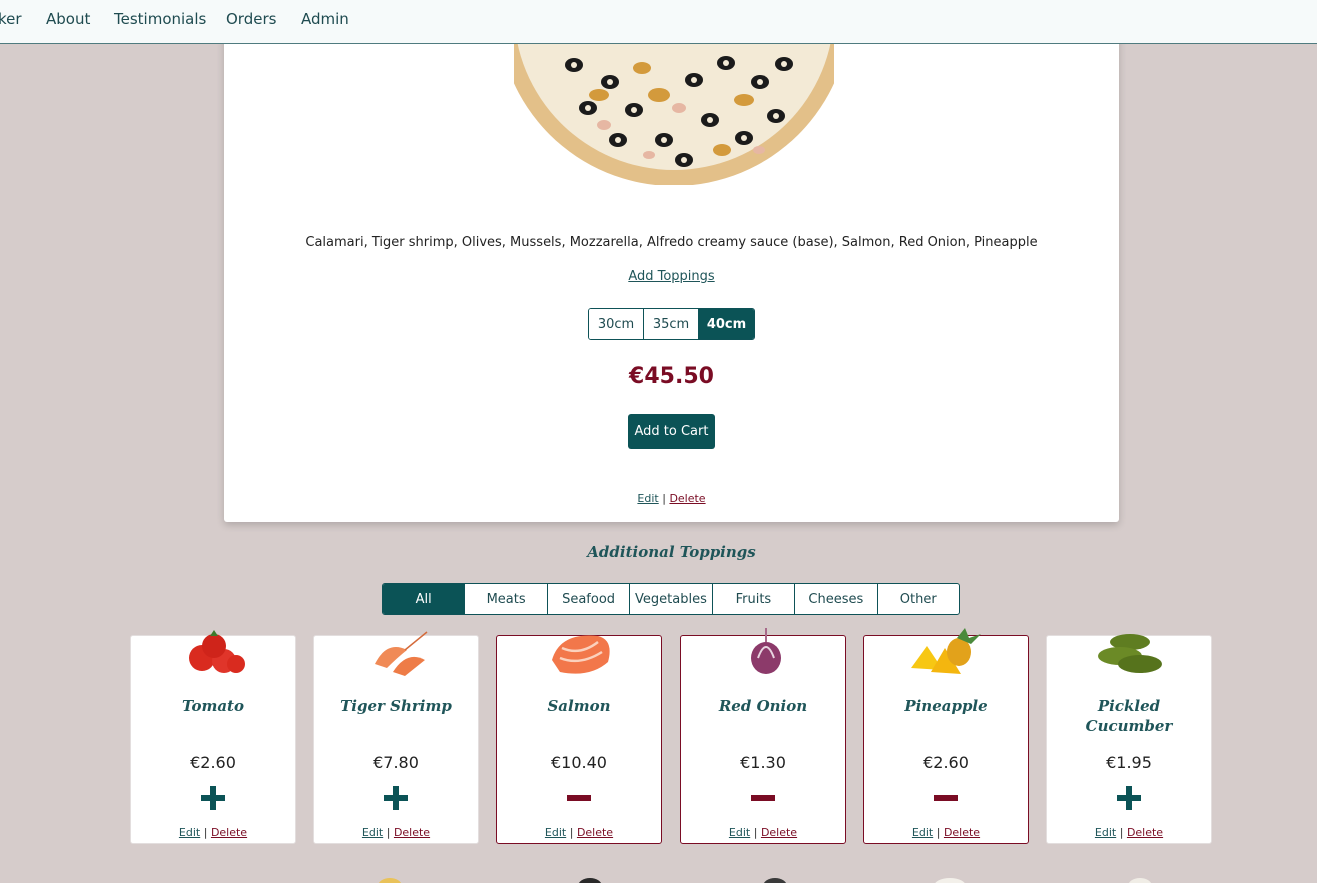  Describe the element at coordinates (506, 599) in the screenshot. I see `filter-tab-meats: Meats` at that location.